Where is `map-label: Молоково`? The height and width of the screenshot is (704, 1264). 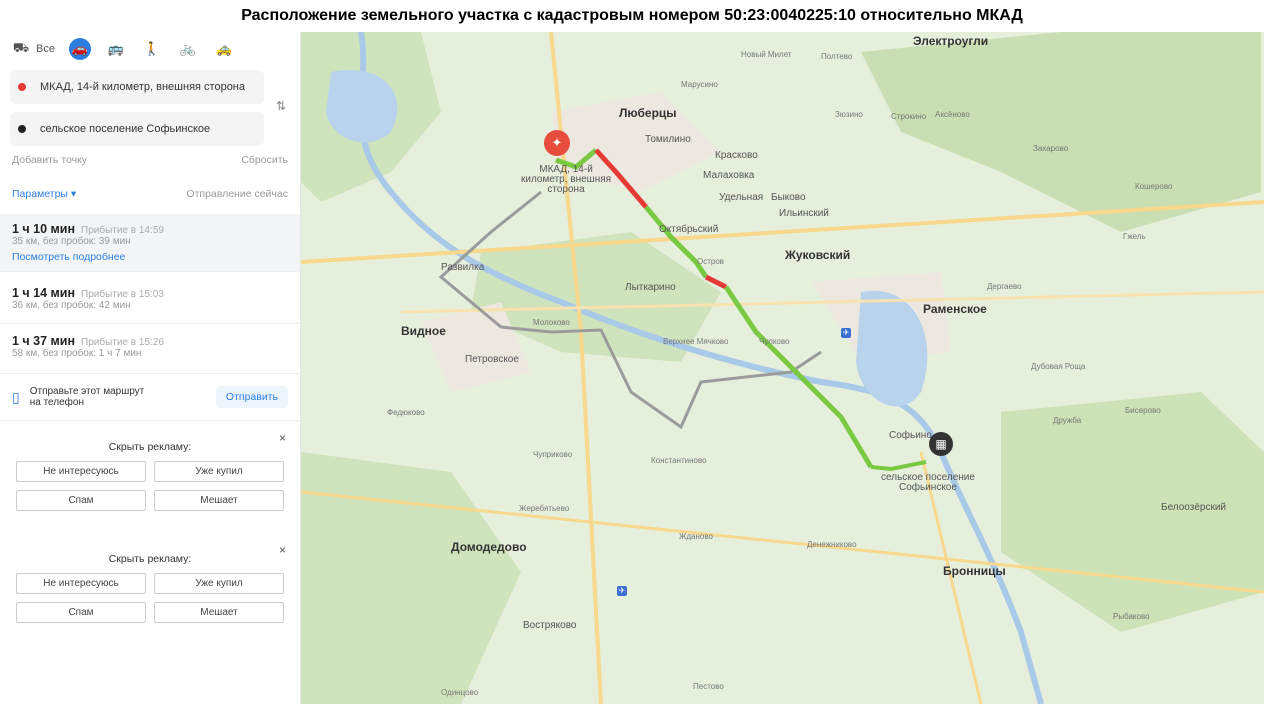
map-label: Молоково is located at coordinates (551, 322).